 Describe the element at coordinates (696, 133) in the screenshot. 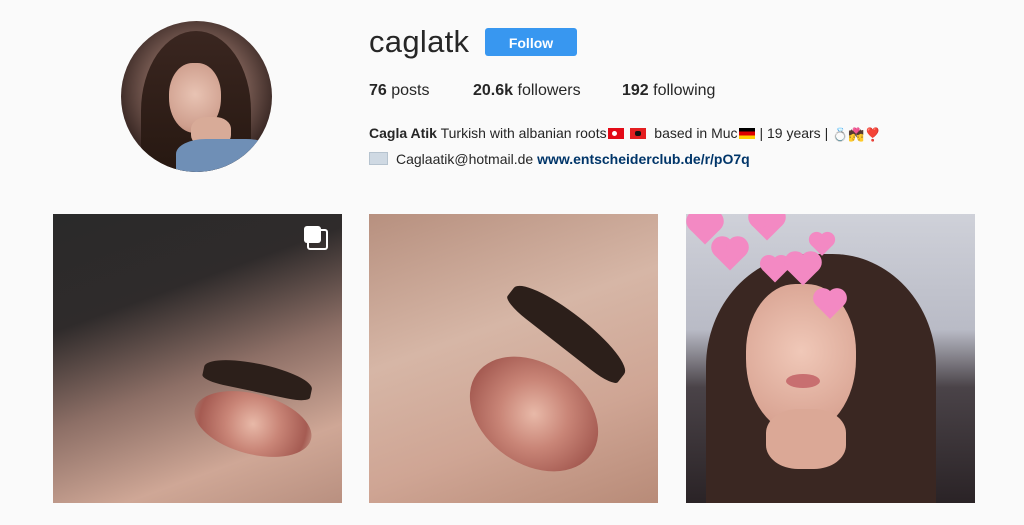

I see `bio-text-2: based in Muc` at that location.